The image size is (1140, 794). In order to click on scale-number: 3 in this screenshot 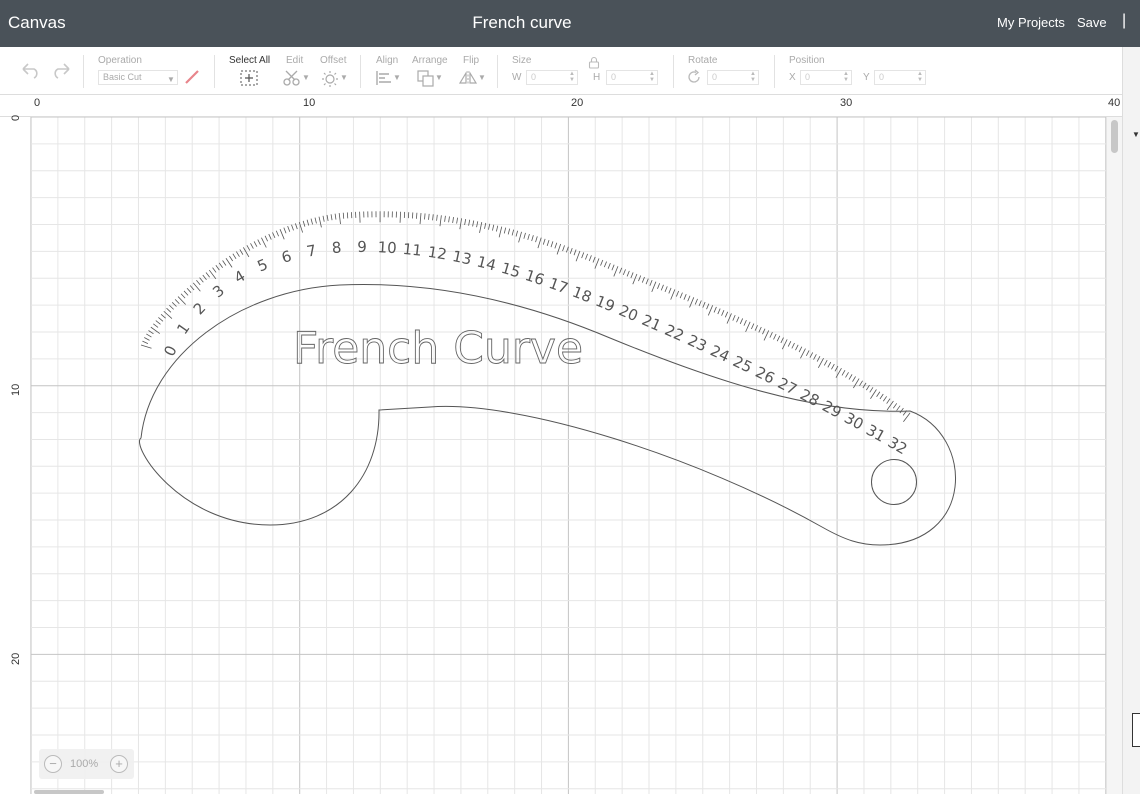, I will do `click(218, 291)`.